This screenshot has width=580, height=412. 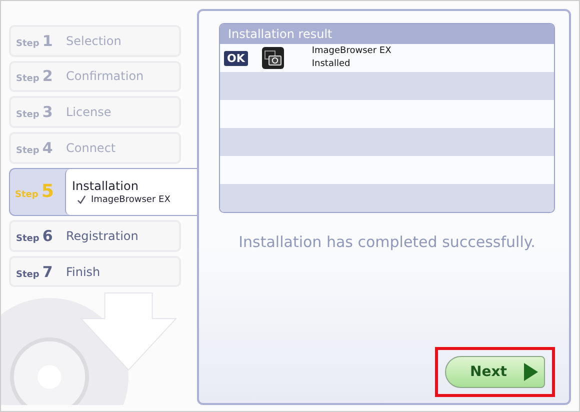 I want to click on table-title: Installation result, so click(x=387, y=34).